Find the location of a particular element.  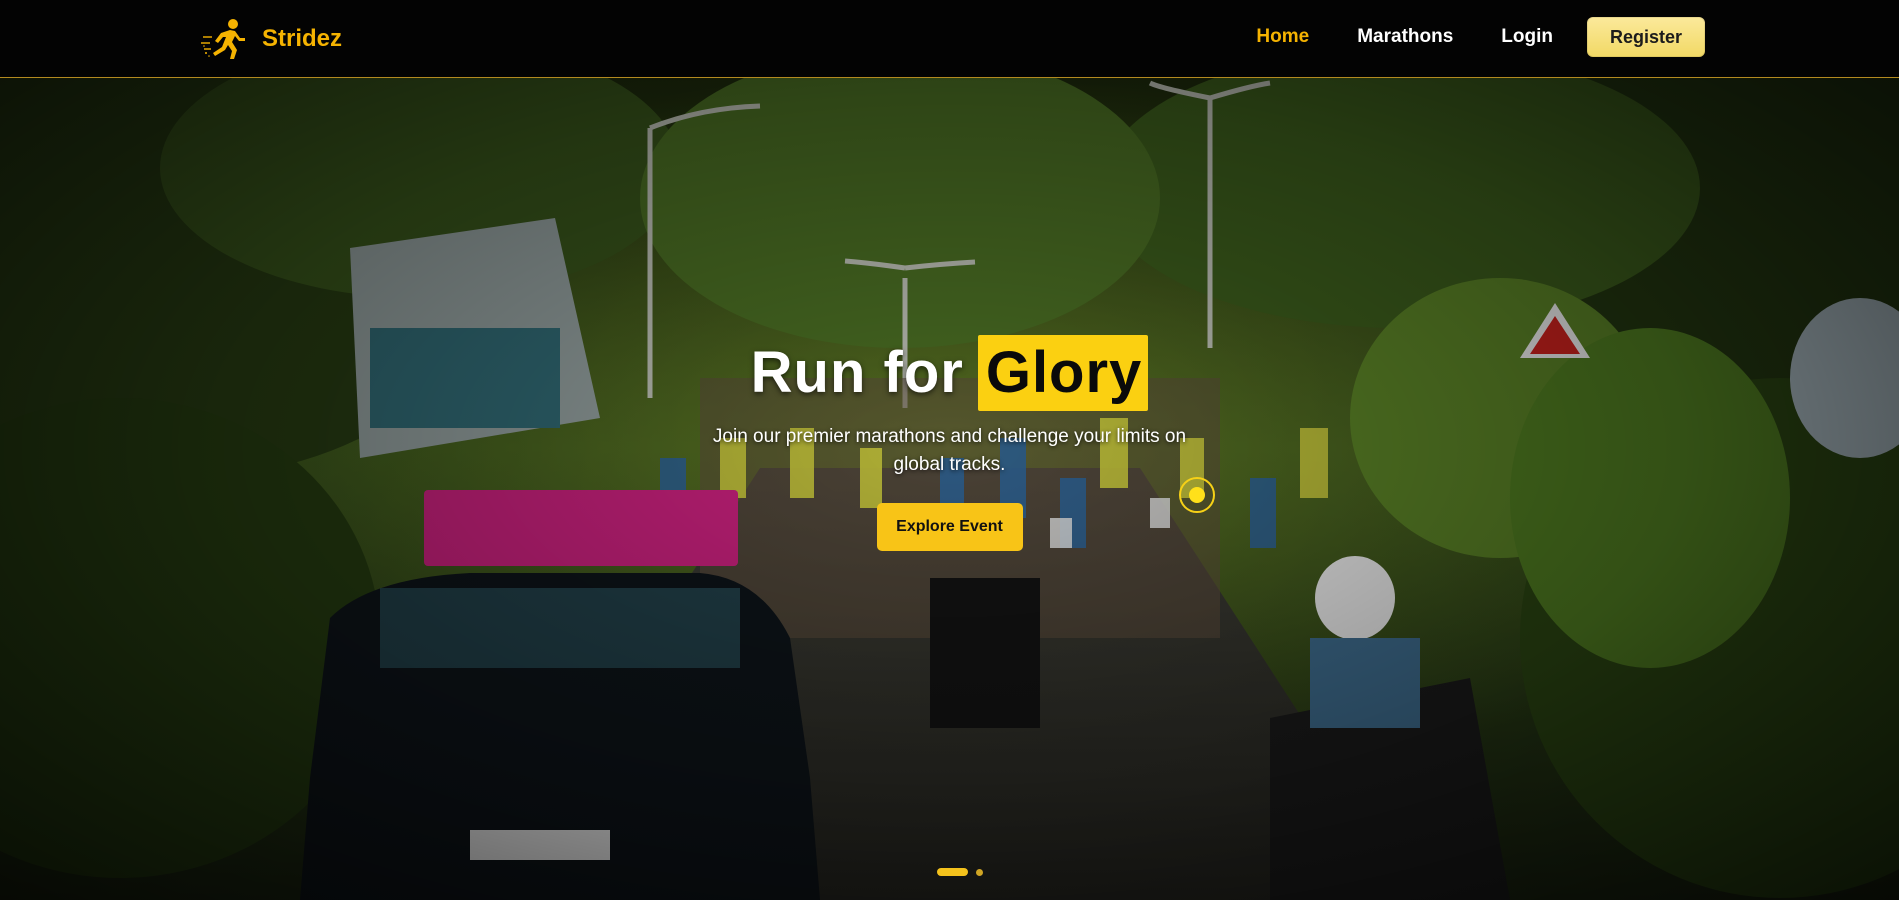

register-button: Register is located at coordinates (1646, 37).